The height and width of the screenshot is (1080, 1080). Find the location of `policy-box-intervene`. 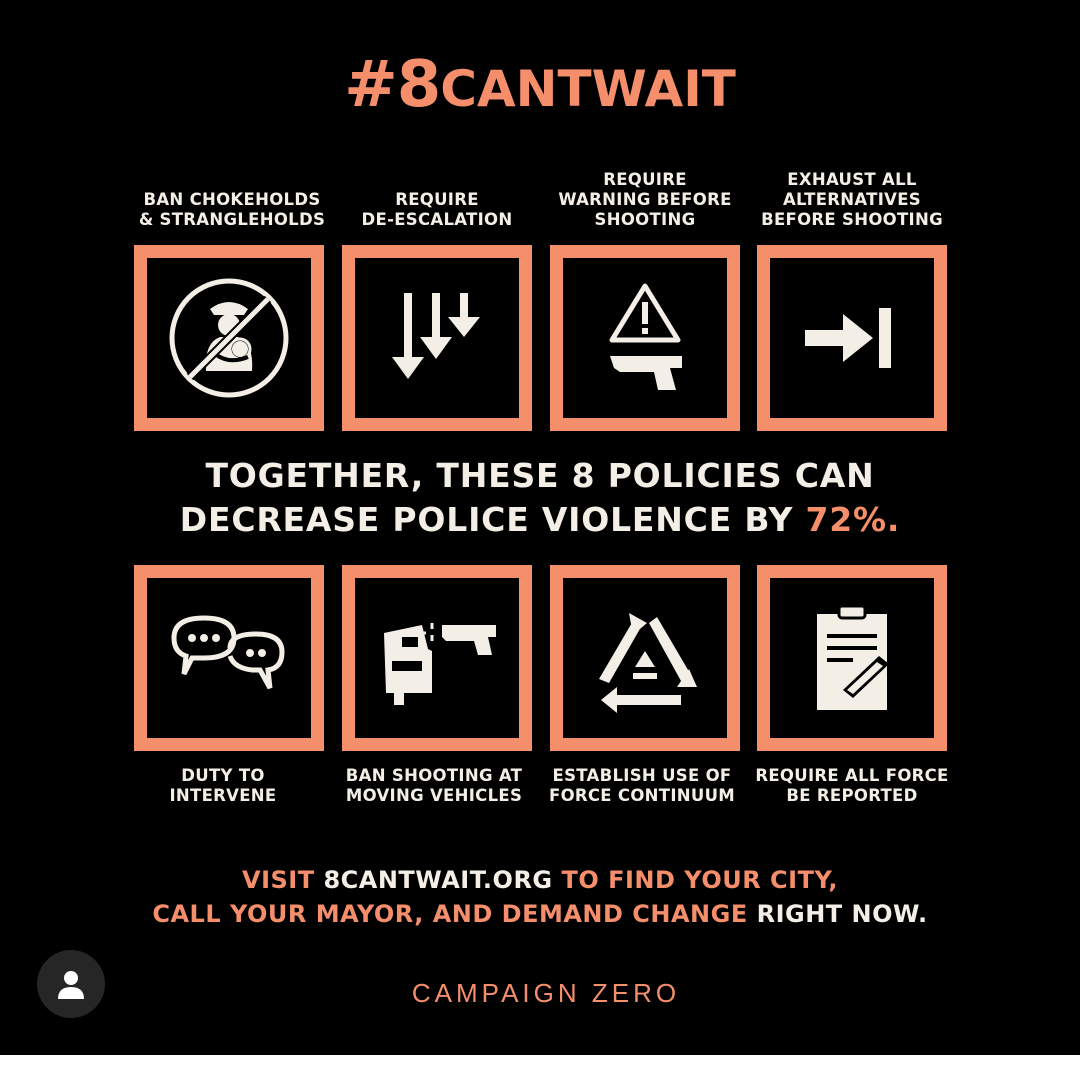

policy-box-intervene is located at coordinates (229, 658).